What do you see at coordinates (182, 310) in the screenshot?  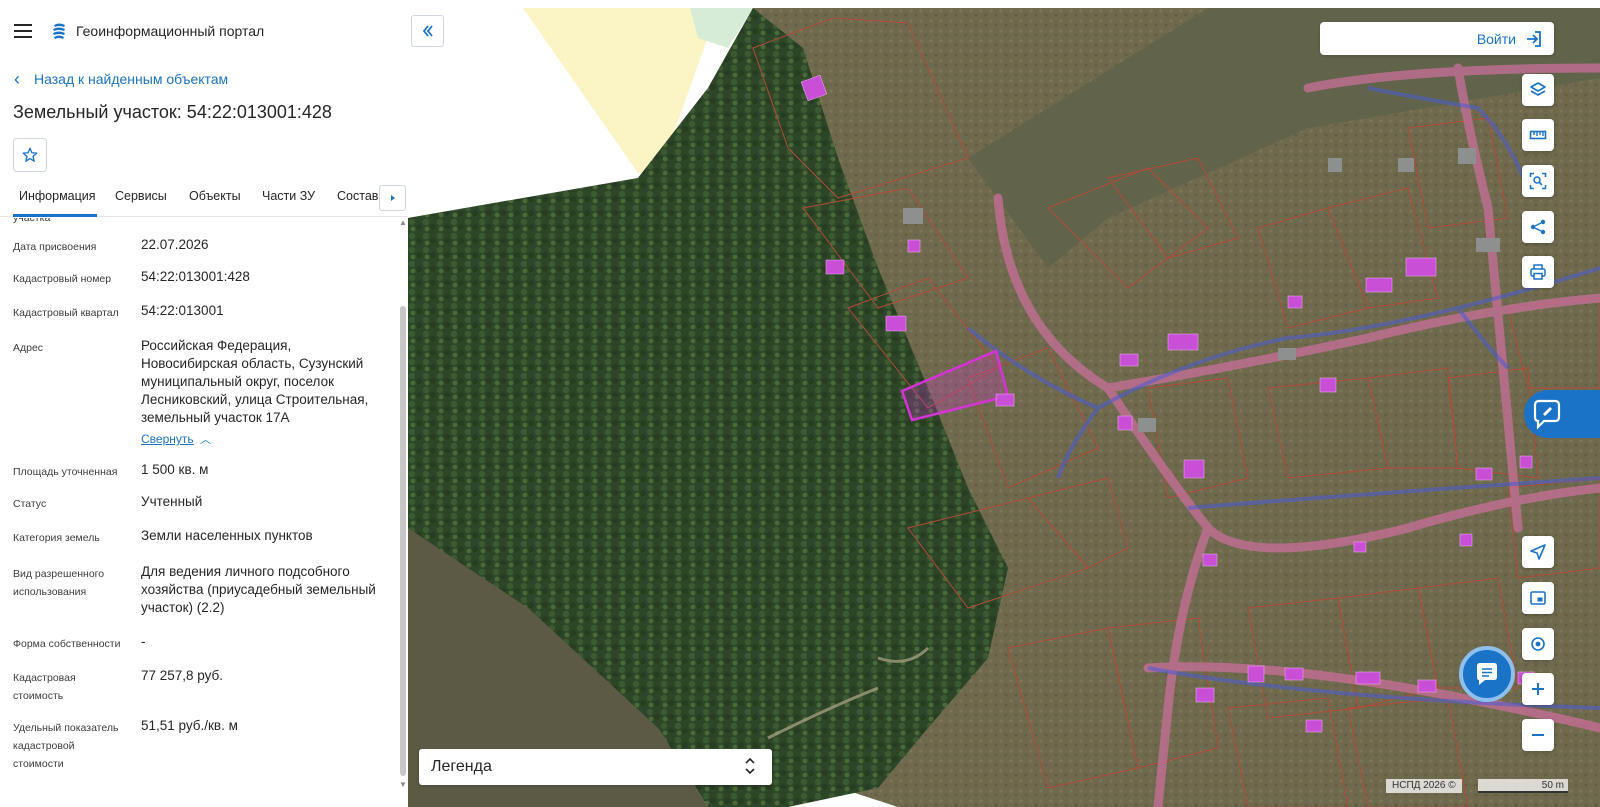 I see `info-value: 54:22:013001` at bounding box center [182, 310].